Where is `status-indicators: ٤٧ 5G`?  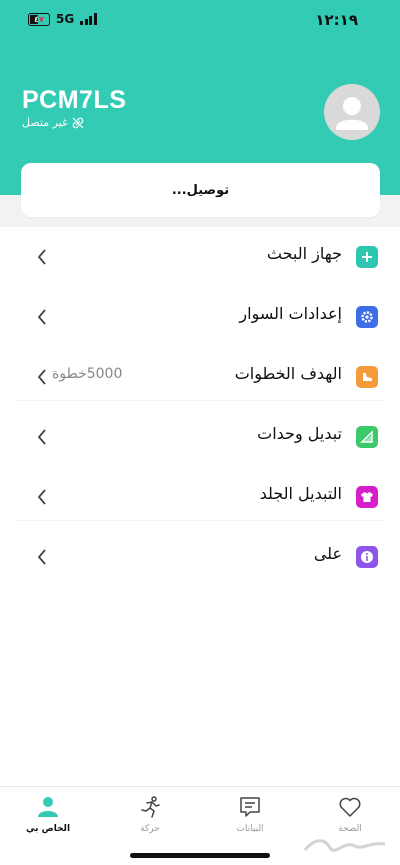
status-indicators: ٤٧ 5G is located at coordinates (62, 19).